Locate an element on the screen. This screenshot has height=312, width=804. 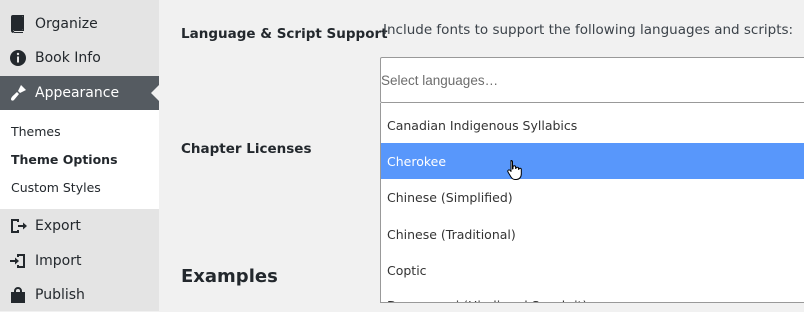
book-icon is located at coordinates (18, 24).